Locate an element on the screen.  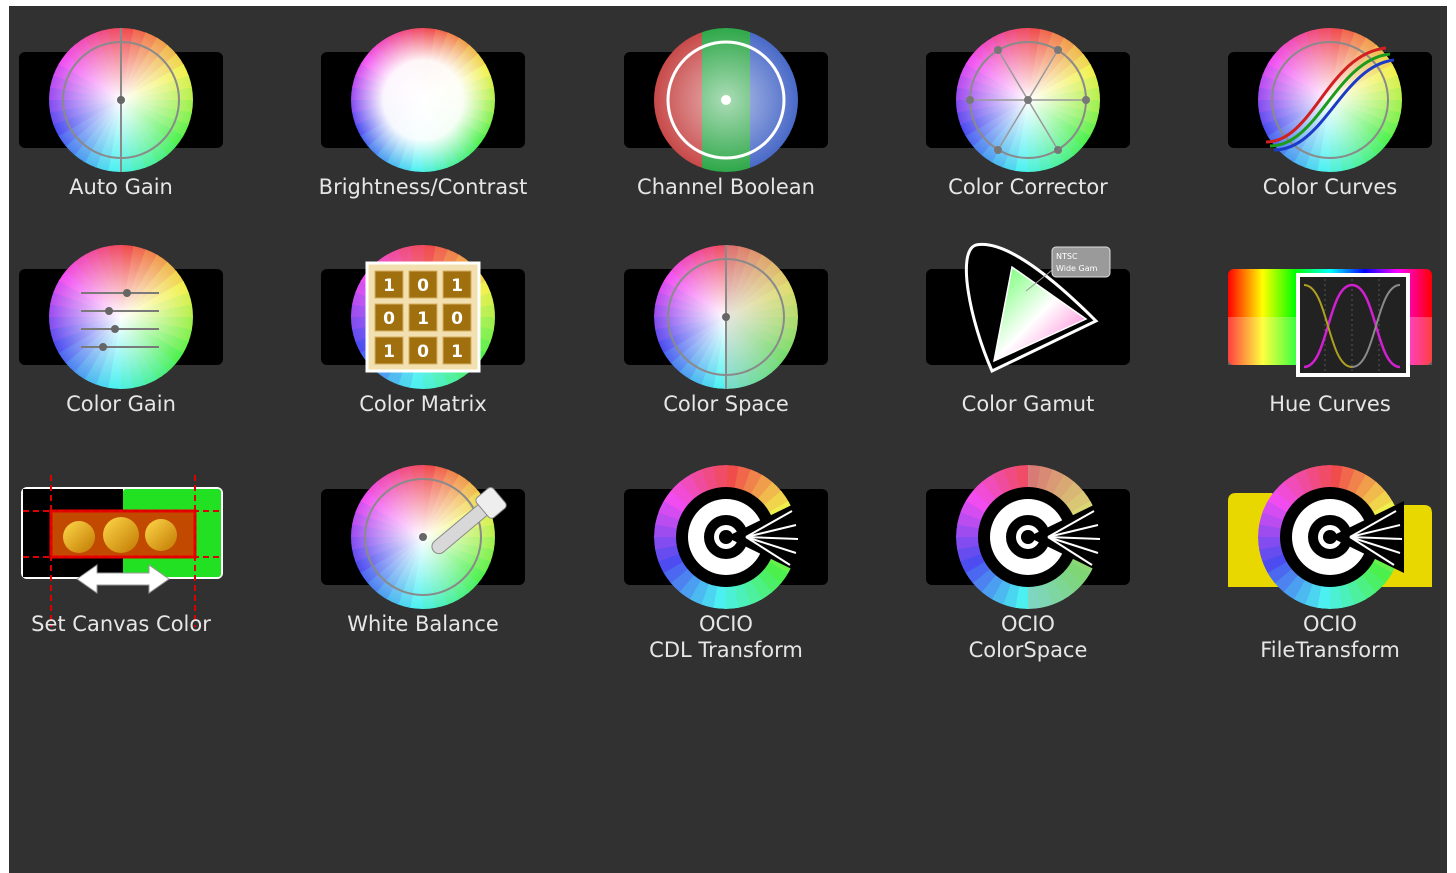
tool-channel-boolean: Channel Boolean is located at coordinates (754, 106).